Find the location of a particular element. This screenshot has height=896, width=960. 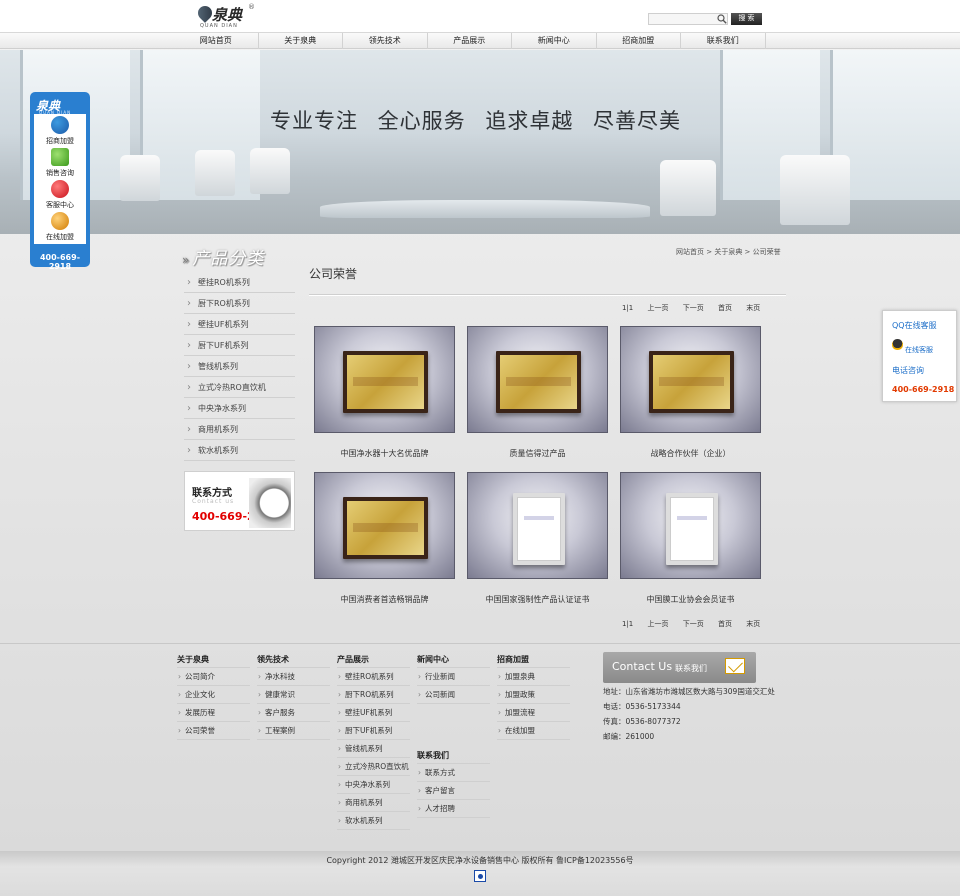

category-item: 壁挂UF机系列 is located at coordinates (239, 324).